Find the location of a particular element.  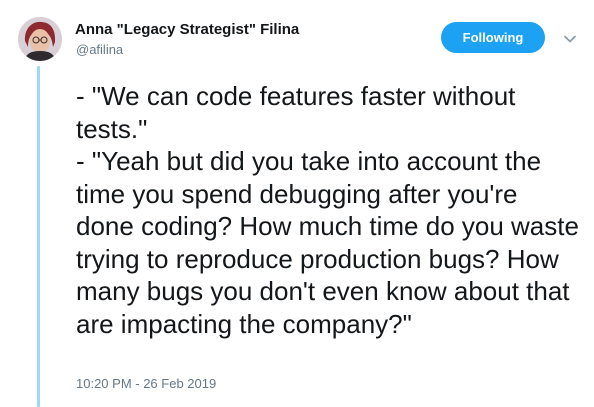

thread-line is located at coordinates (38, 236).